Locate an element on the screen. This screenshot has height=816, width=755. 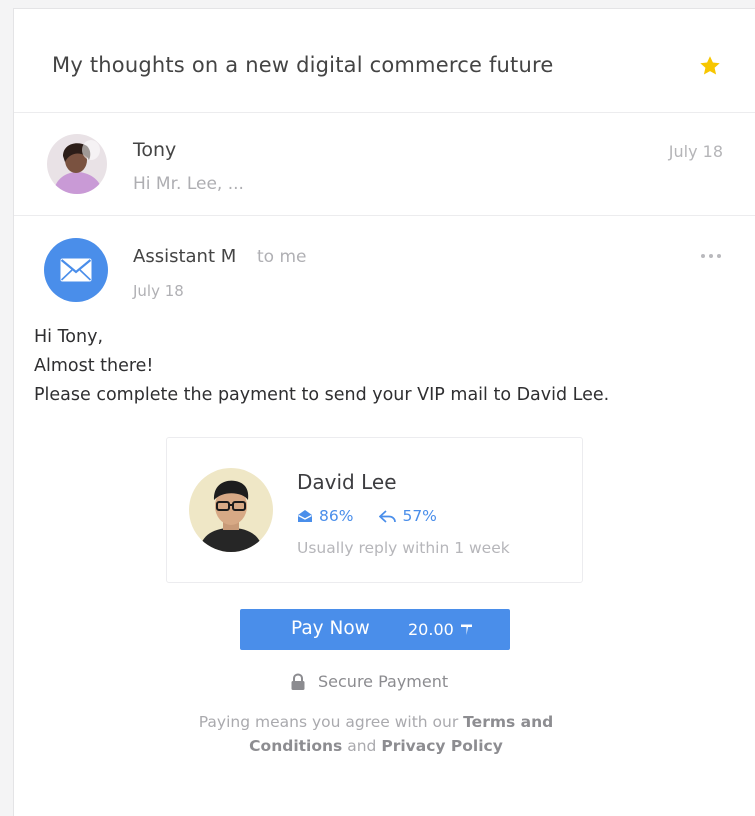
profile-stats: 86% 57% is located at coordinates (380, 516).